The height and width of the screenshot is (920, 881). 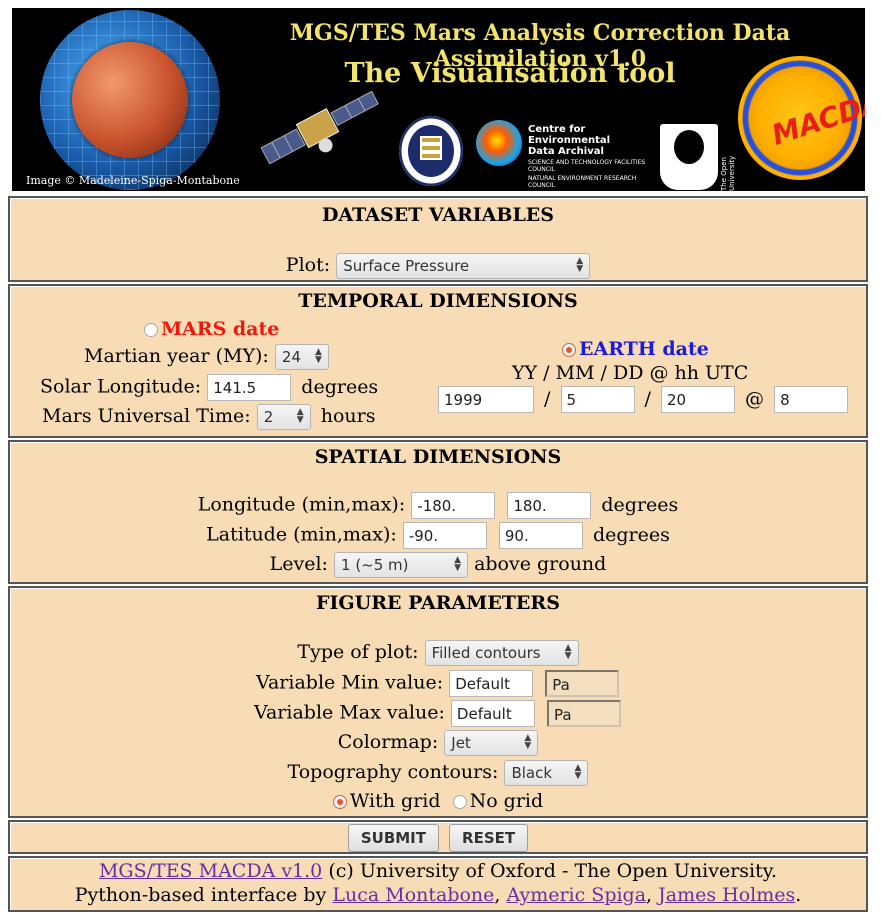 What do you see at coordinates (220, 329) in the screenshot?
I see `mars-date-label: MARS date` at bounding box center [220, 329].